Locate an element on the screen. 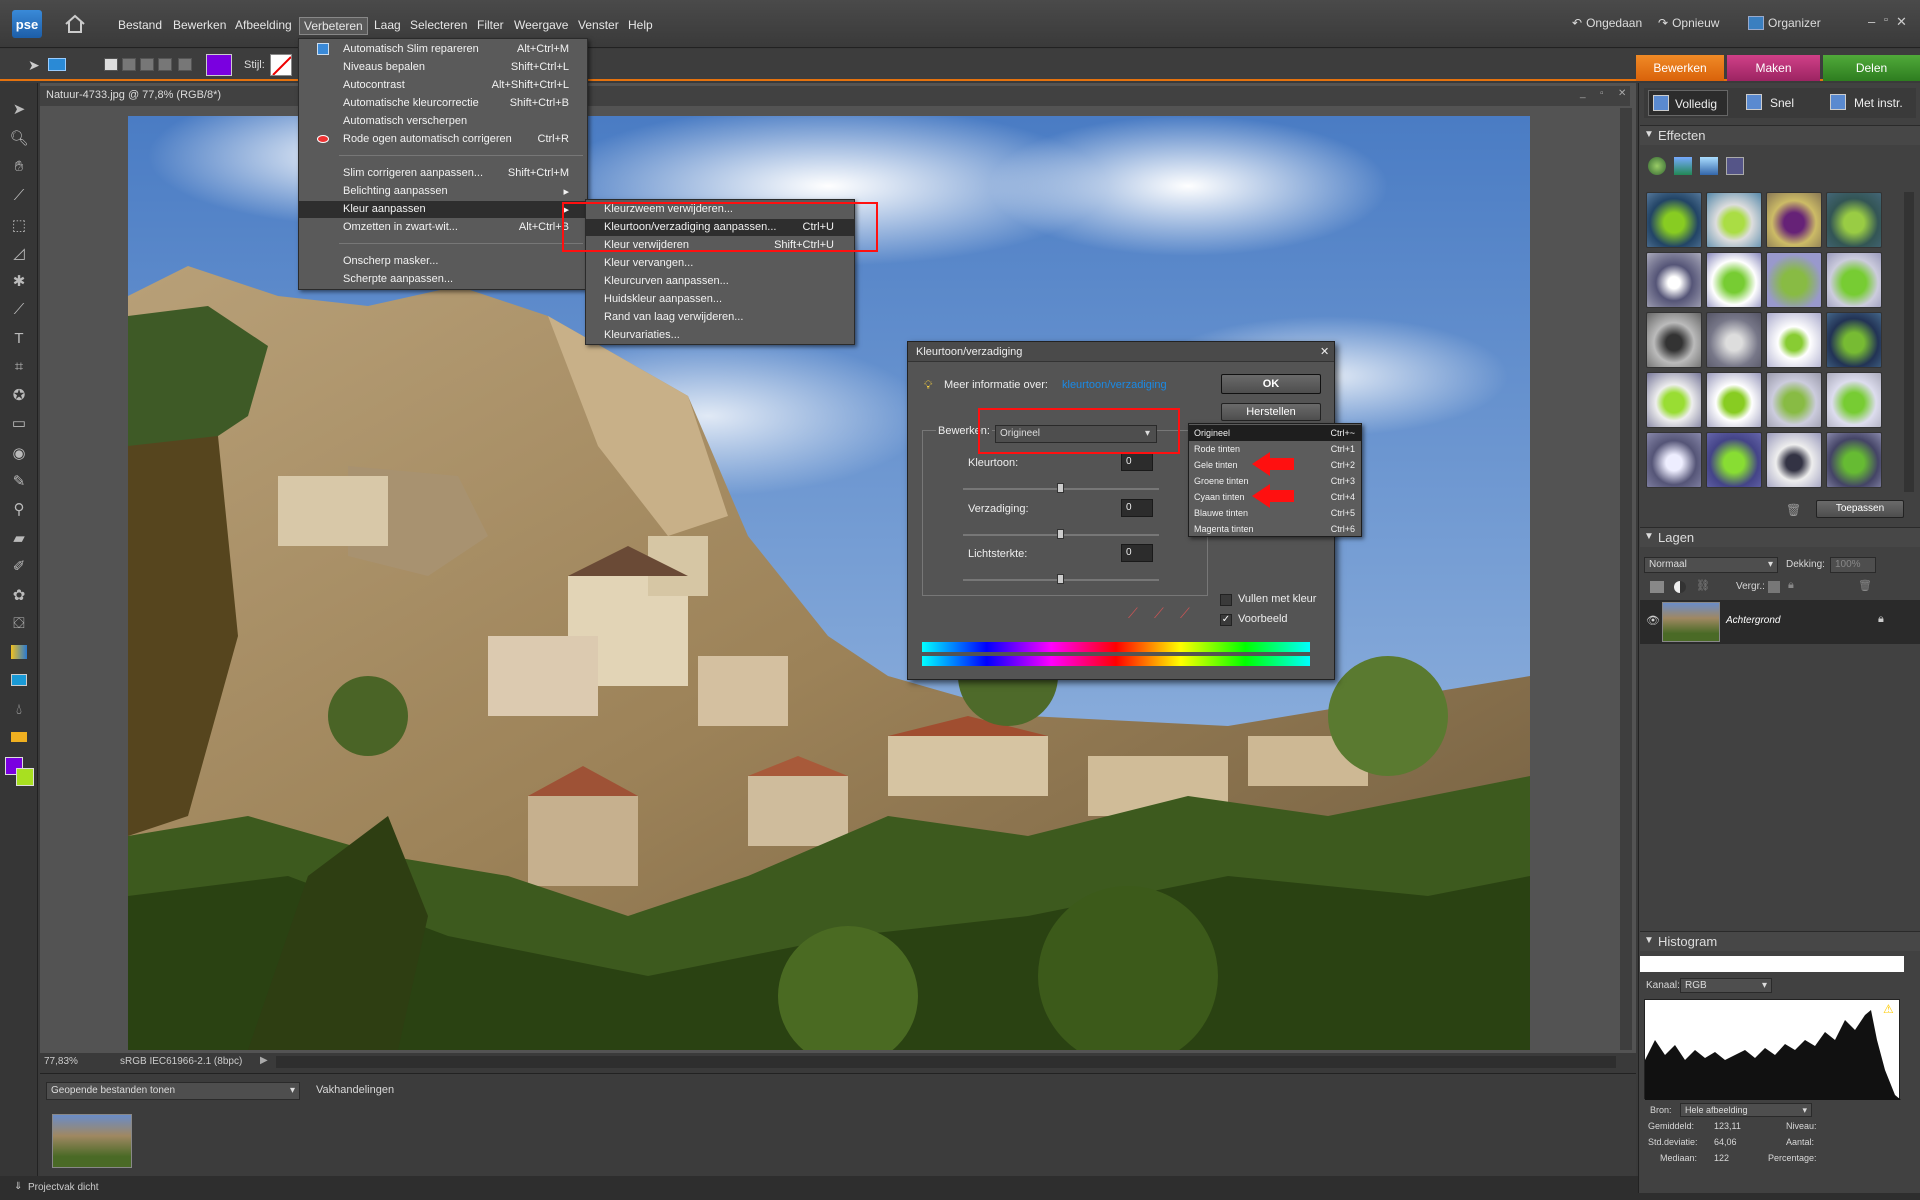  preview-checkbox: ✓ is located at coordinates (1226, 620).